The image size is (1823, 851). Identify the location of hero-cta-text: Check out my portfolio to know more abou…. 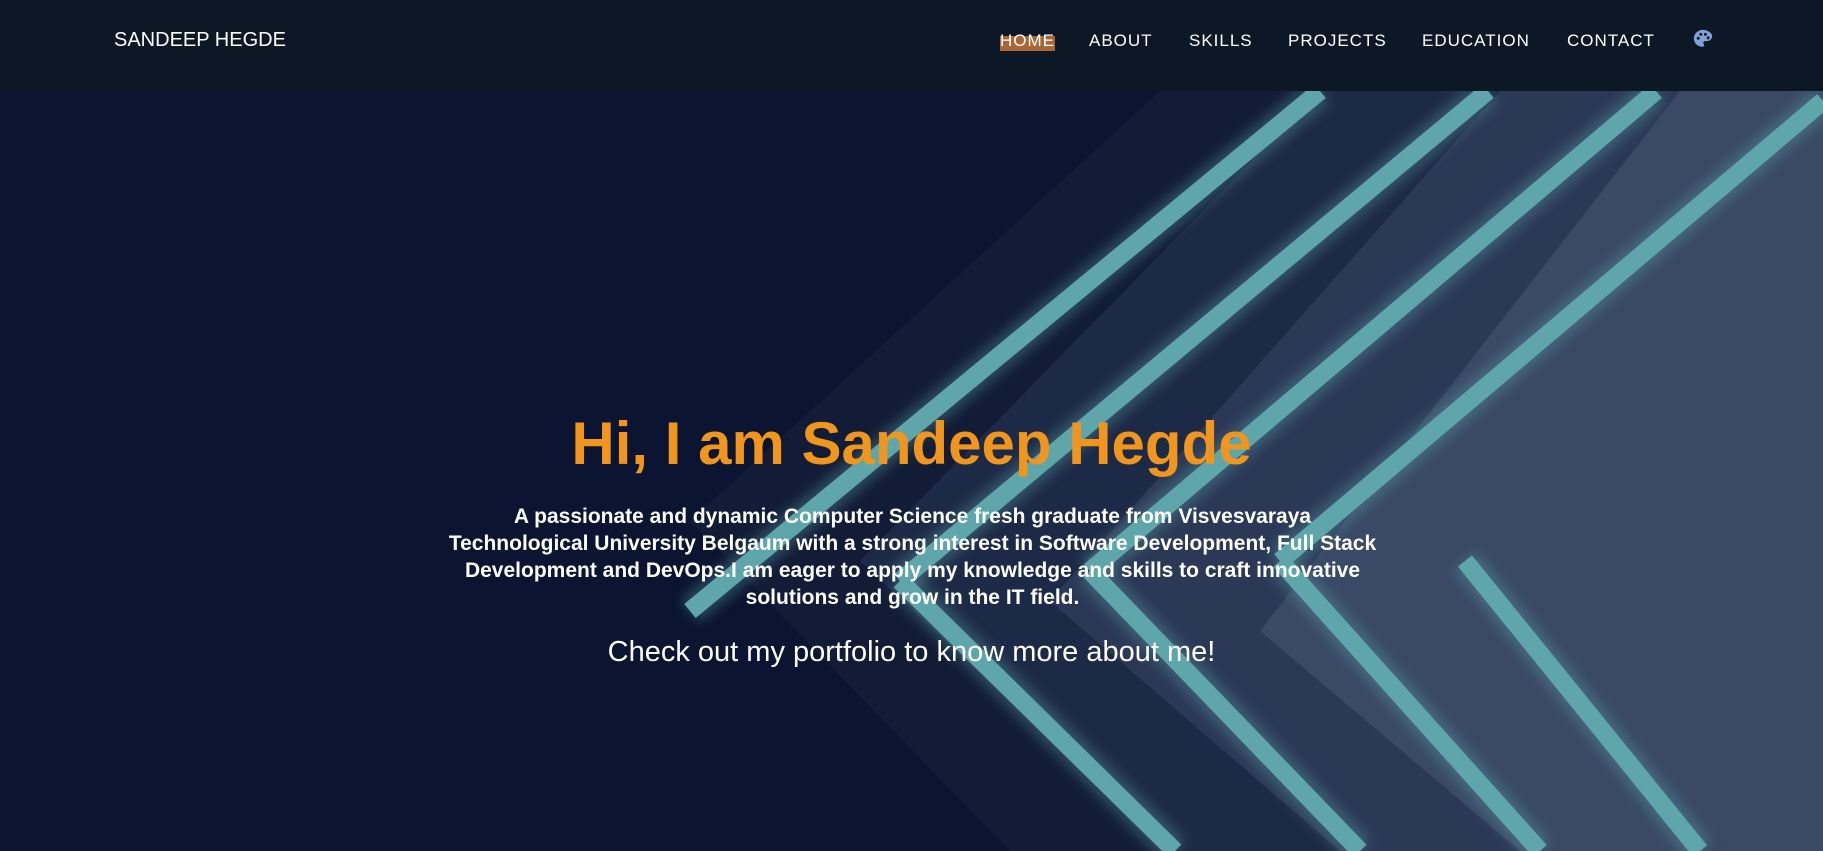
(911, 652).